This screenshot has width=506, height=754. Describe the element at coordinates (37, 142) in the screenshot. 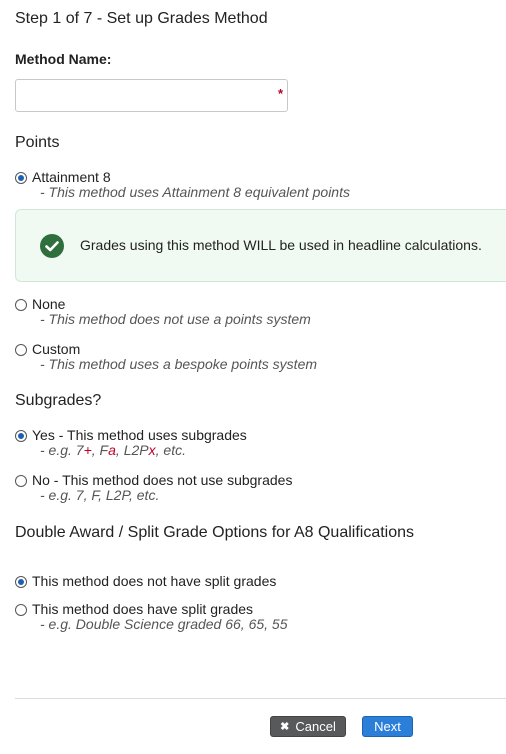

I see `points-heading: Points` at that location.